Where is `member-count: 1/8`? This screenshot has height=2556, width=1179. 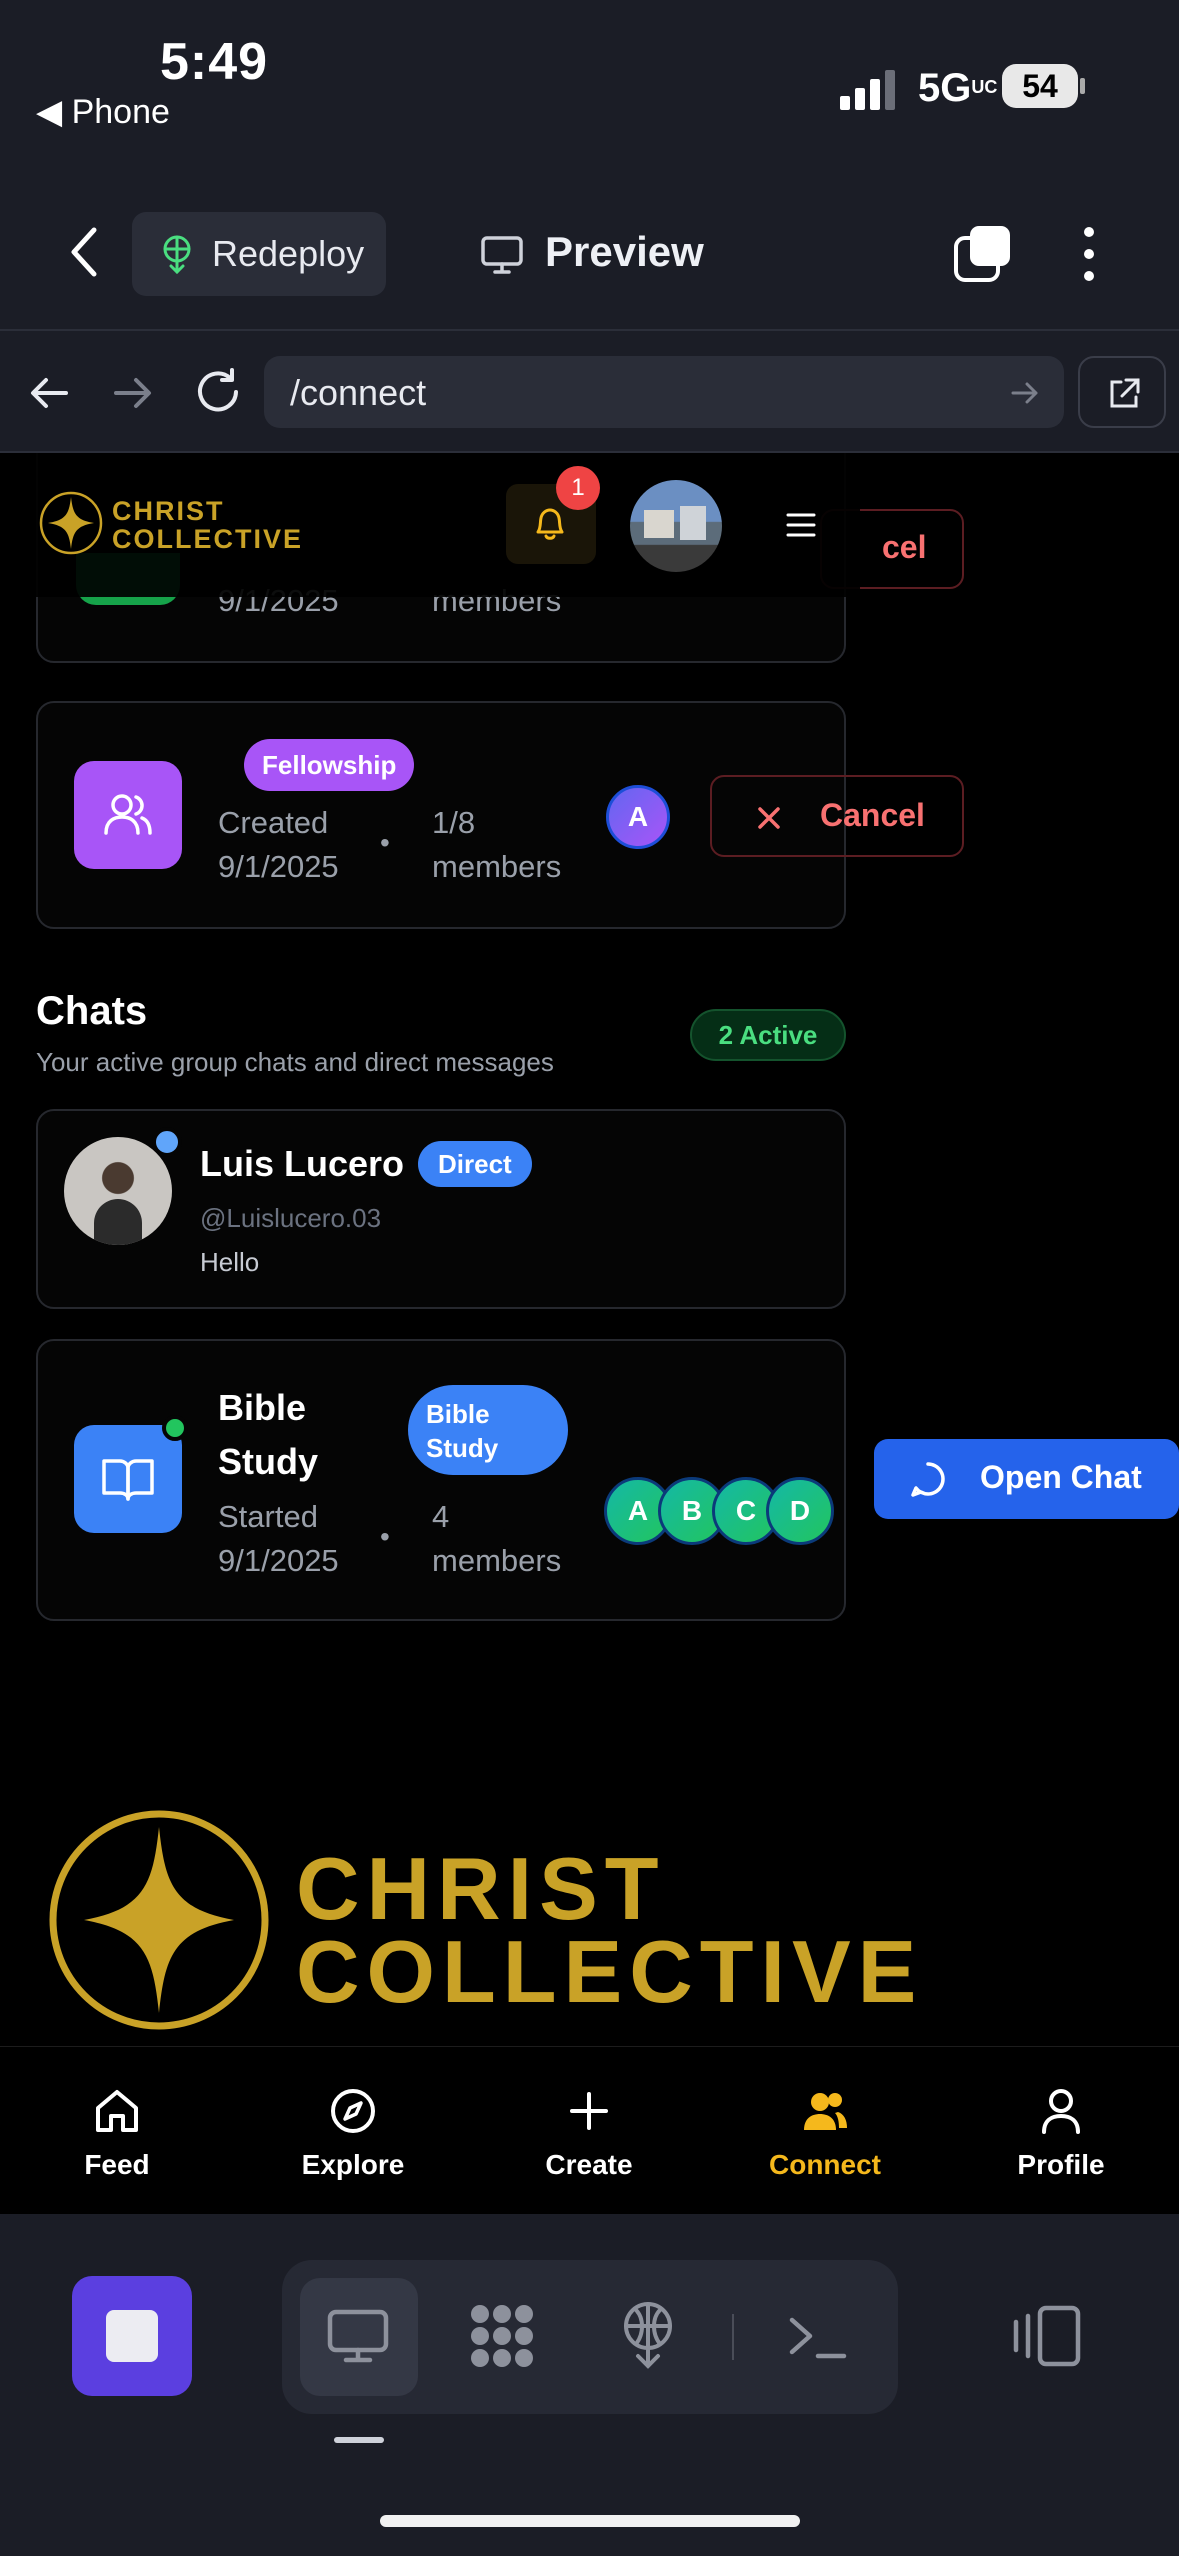 member-count: 1/8 is located at coordinates (454, 822).